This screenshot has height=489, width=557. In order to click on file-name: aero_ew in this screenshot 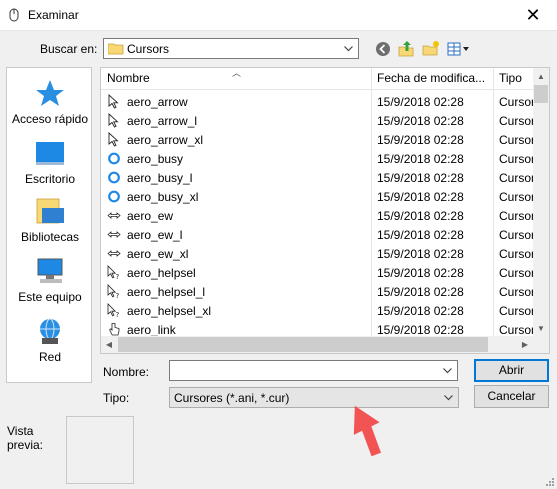, I will do `click(150, 216)`.